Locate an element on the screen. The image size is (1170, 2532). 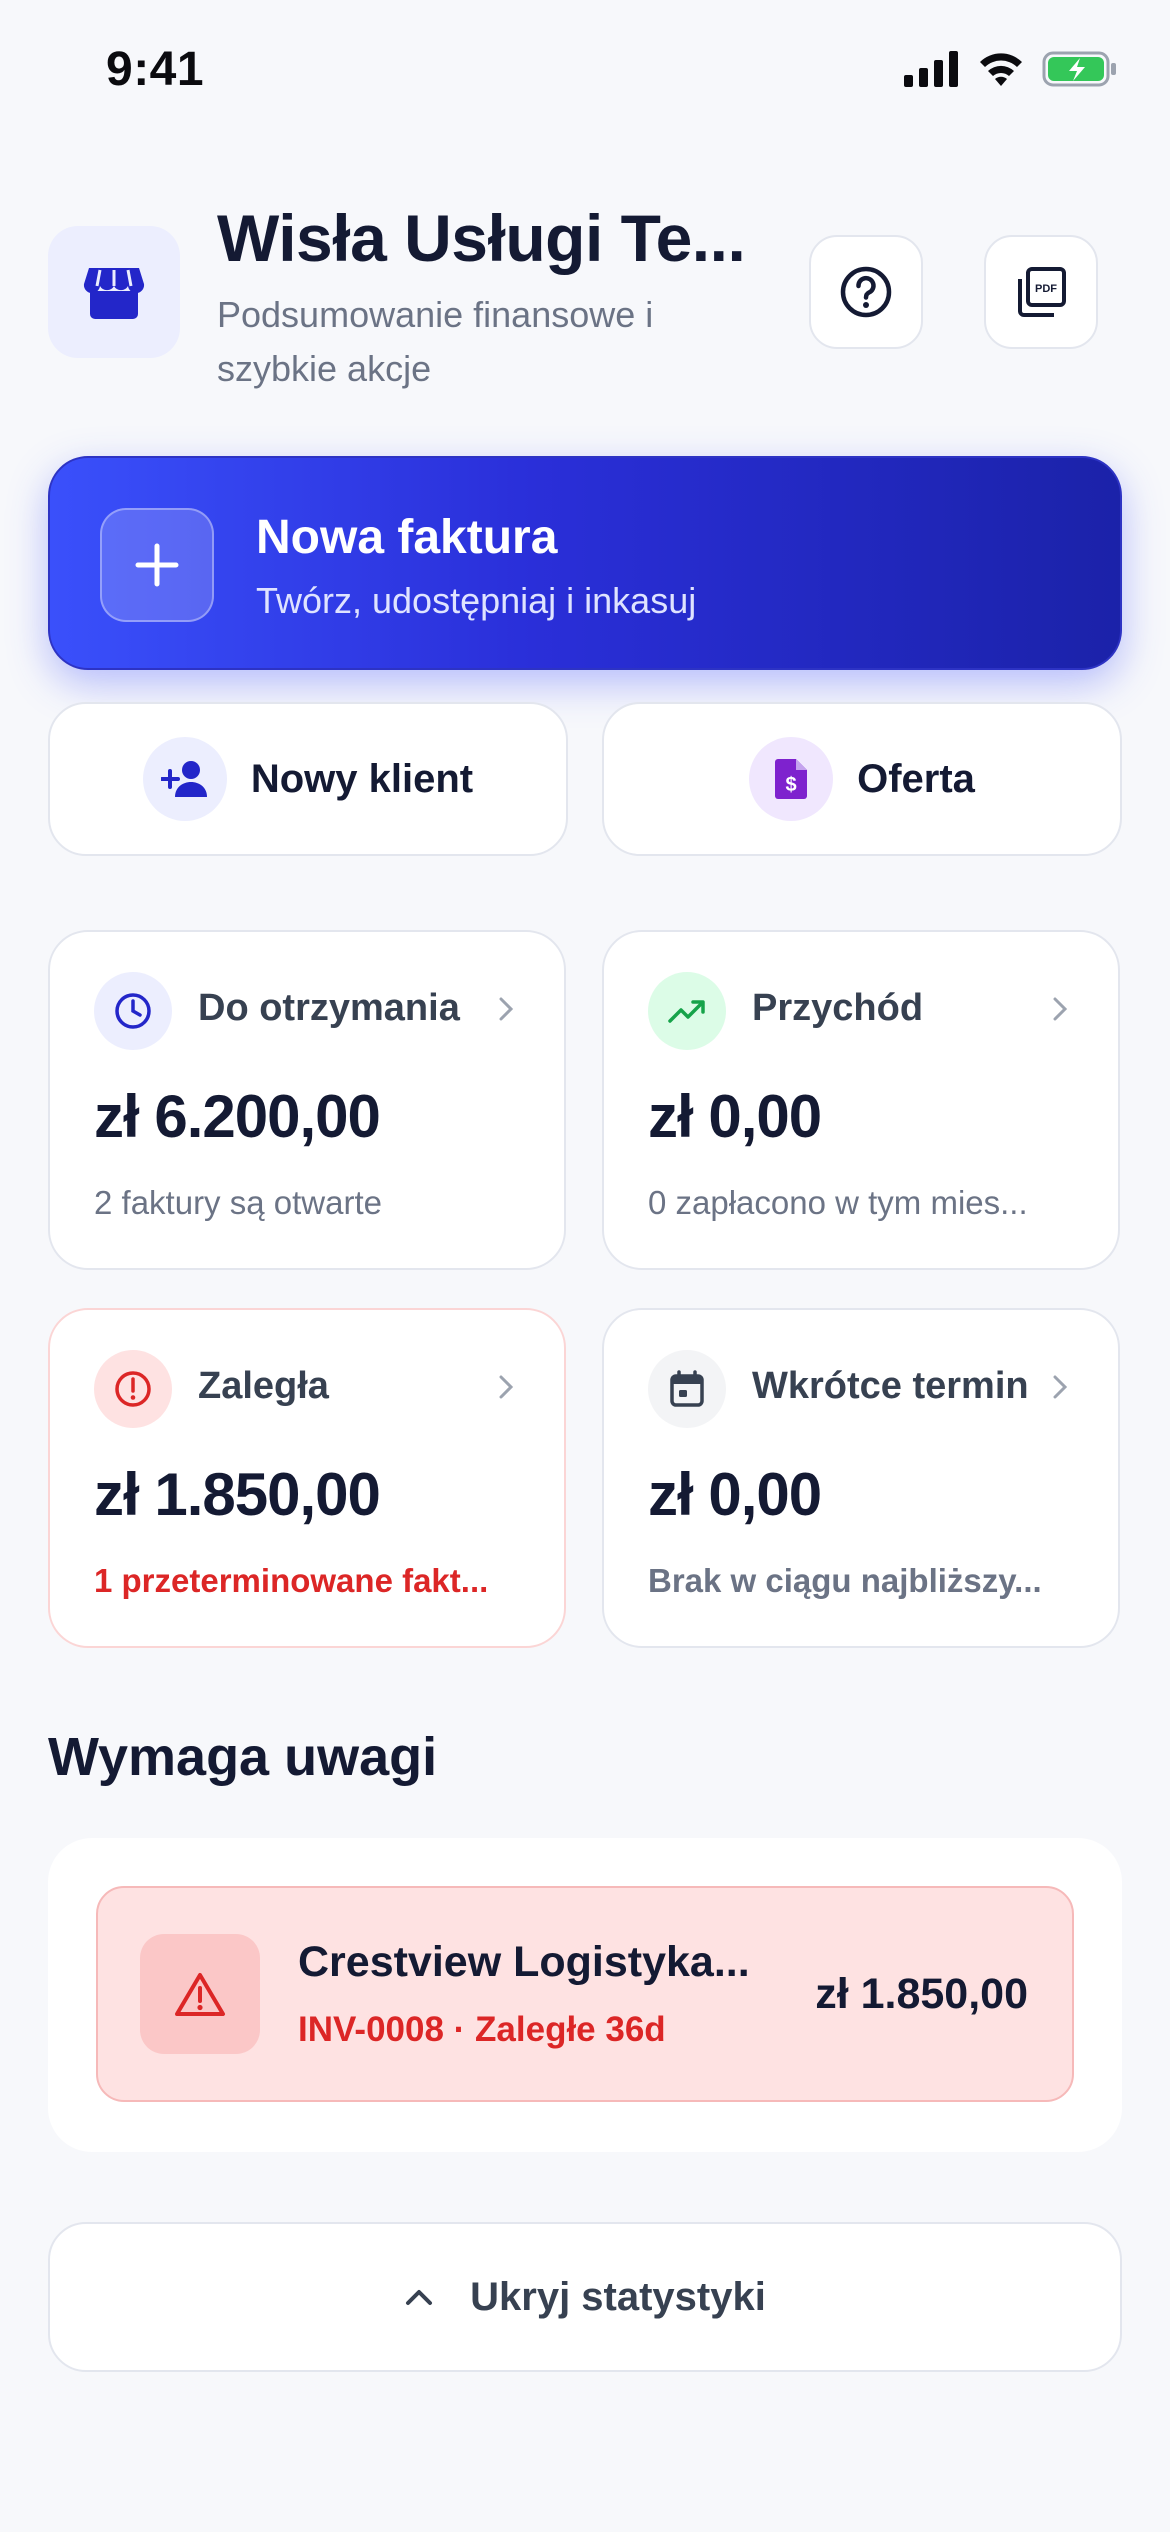
stat-label: Wkrótce termin is located at coordinates (890, 1386).